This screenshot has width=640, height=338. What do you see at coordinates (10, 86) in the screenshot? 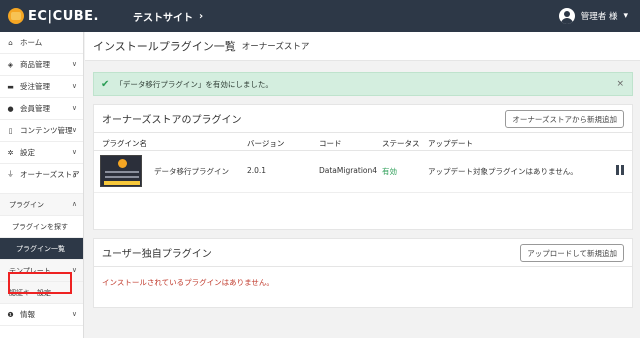
I see `cart-icon: ▬` at bounding box center [10, 86].